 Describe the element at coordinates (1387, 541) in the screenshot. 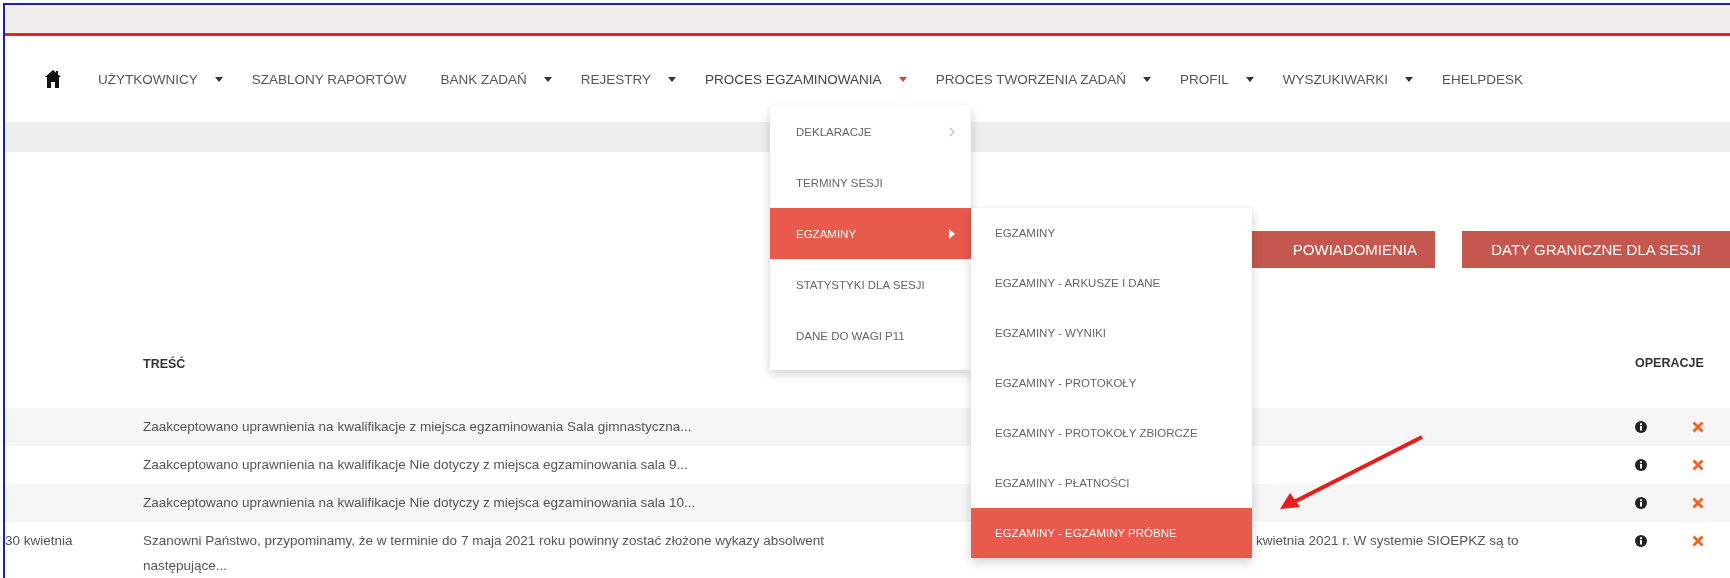

I see `table-cell-text: kwietnia 2021 r. W systemie SIOEPKZ są to` at that location.